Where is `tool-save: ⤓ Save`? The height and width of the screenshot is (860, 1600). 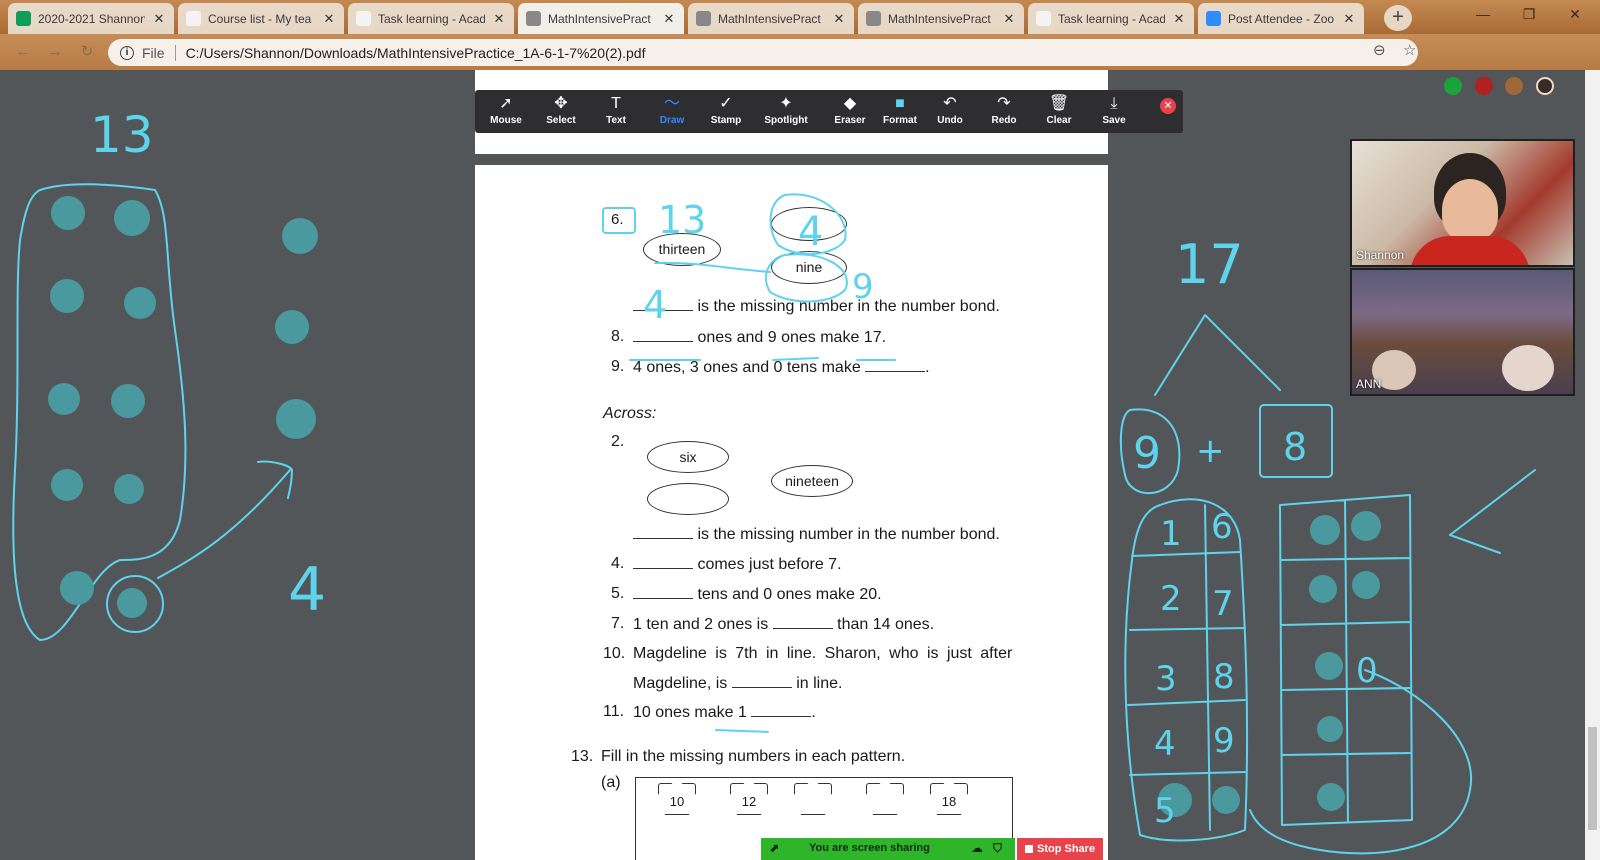 tool-save: ⤓ Save is located at coordinates (1114, 112).